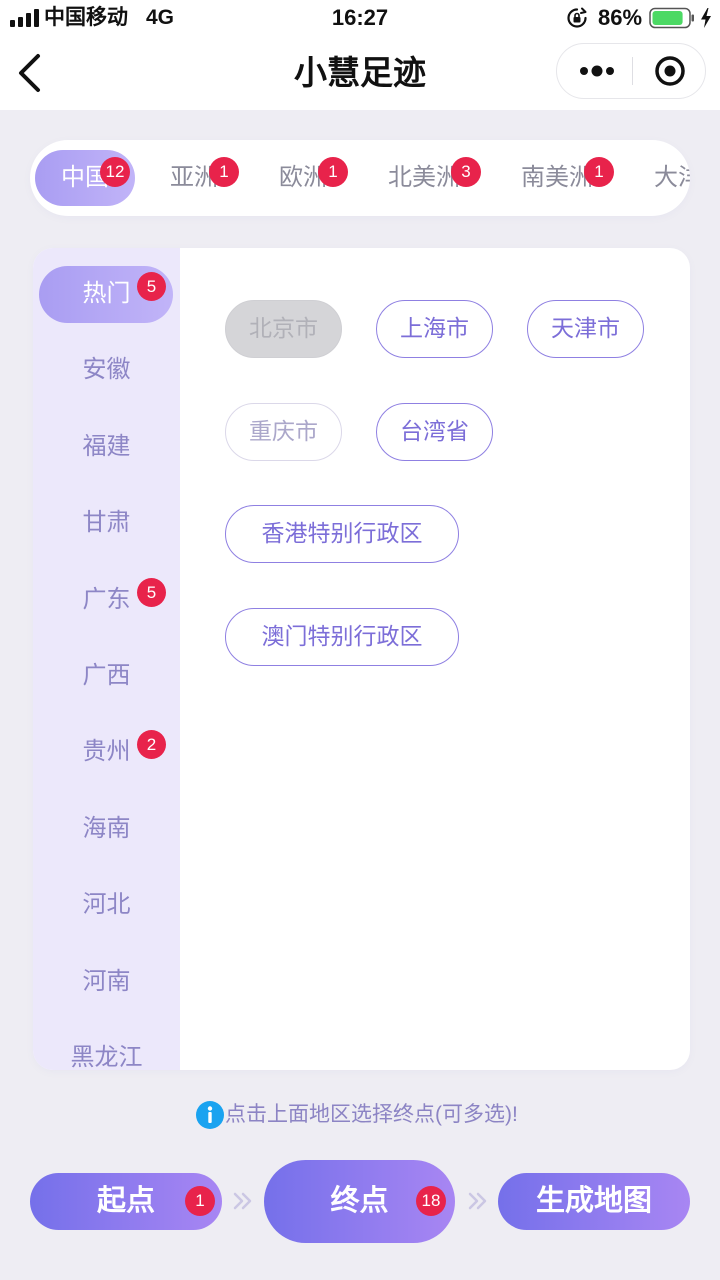  I want to click on generate-map-label: 生成地图, so click(593, 1201).